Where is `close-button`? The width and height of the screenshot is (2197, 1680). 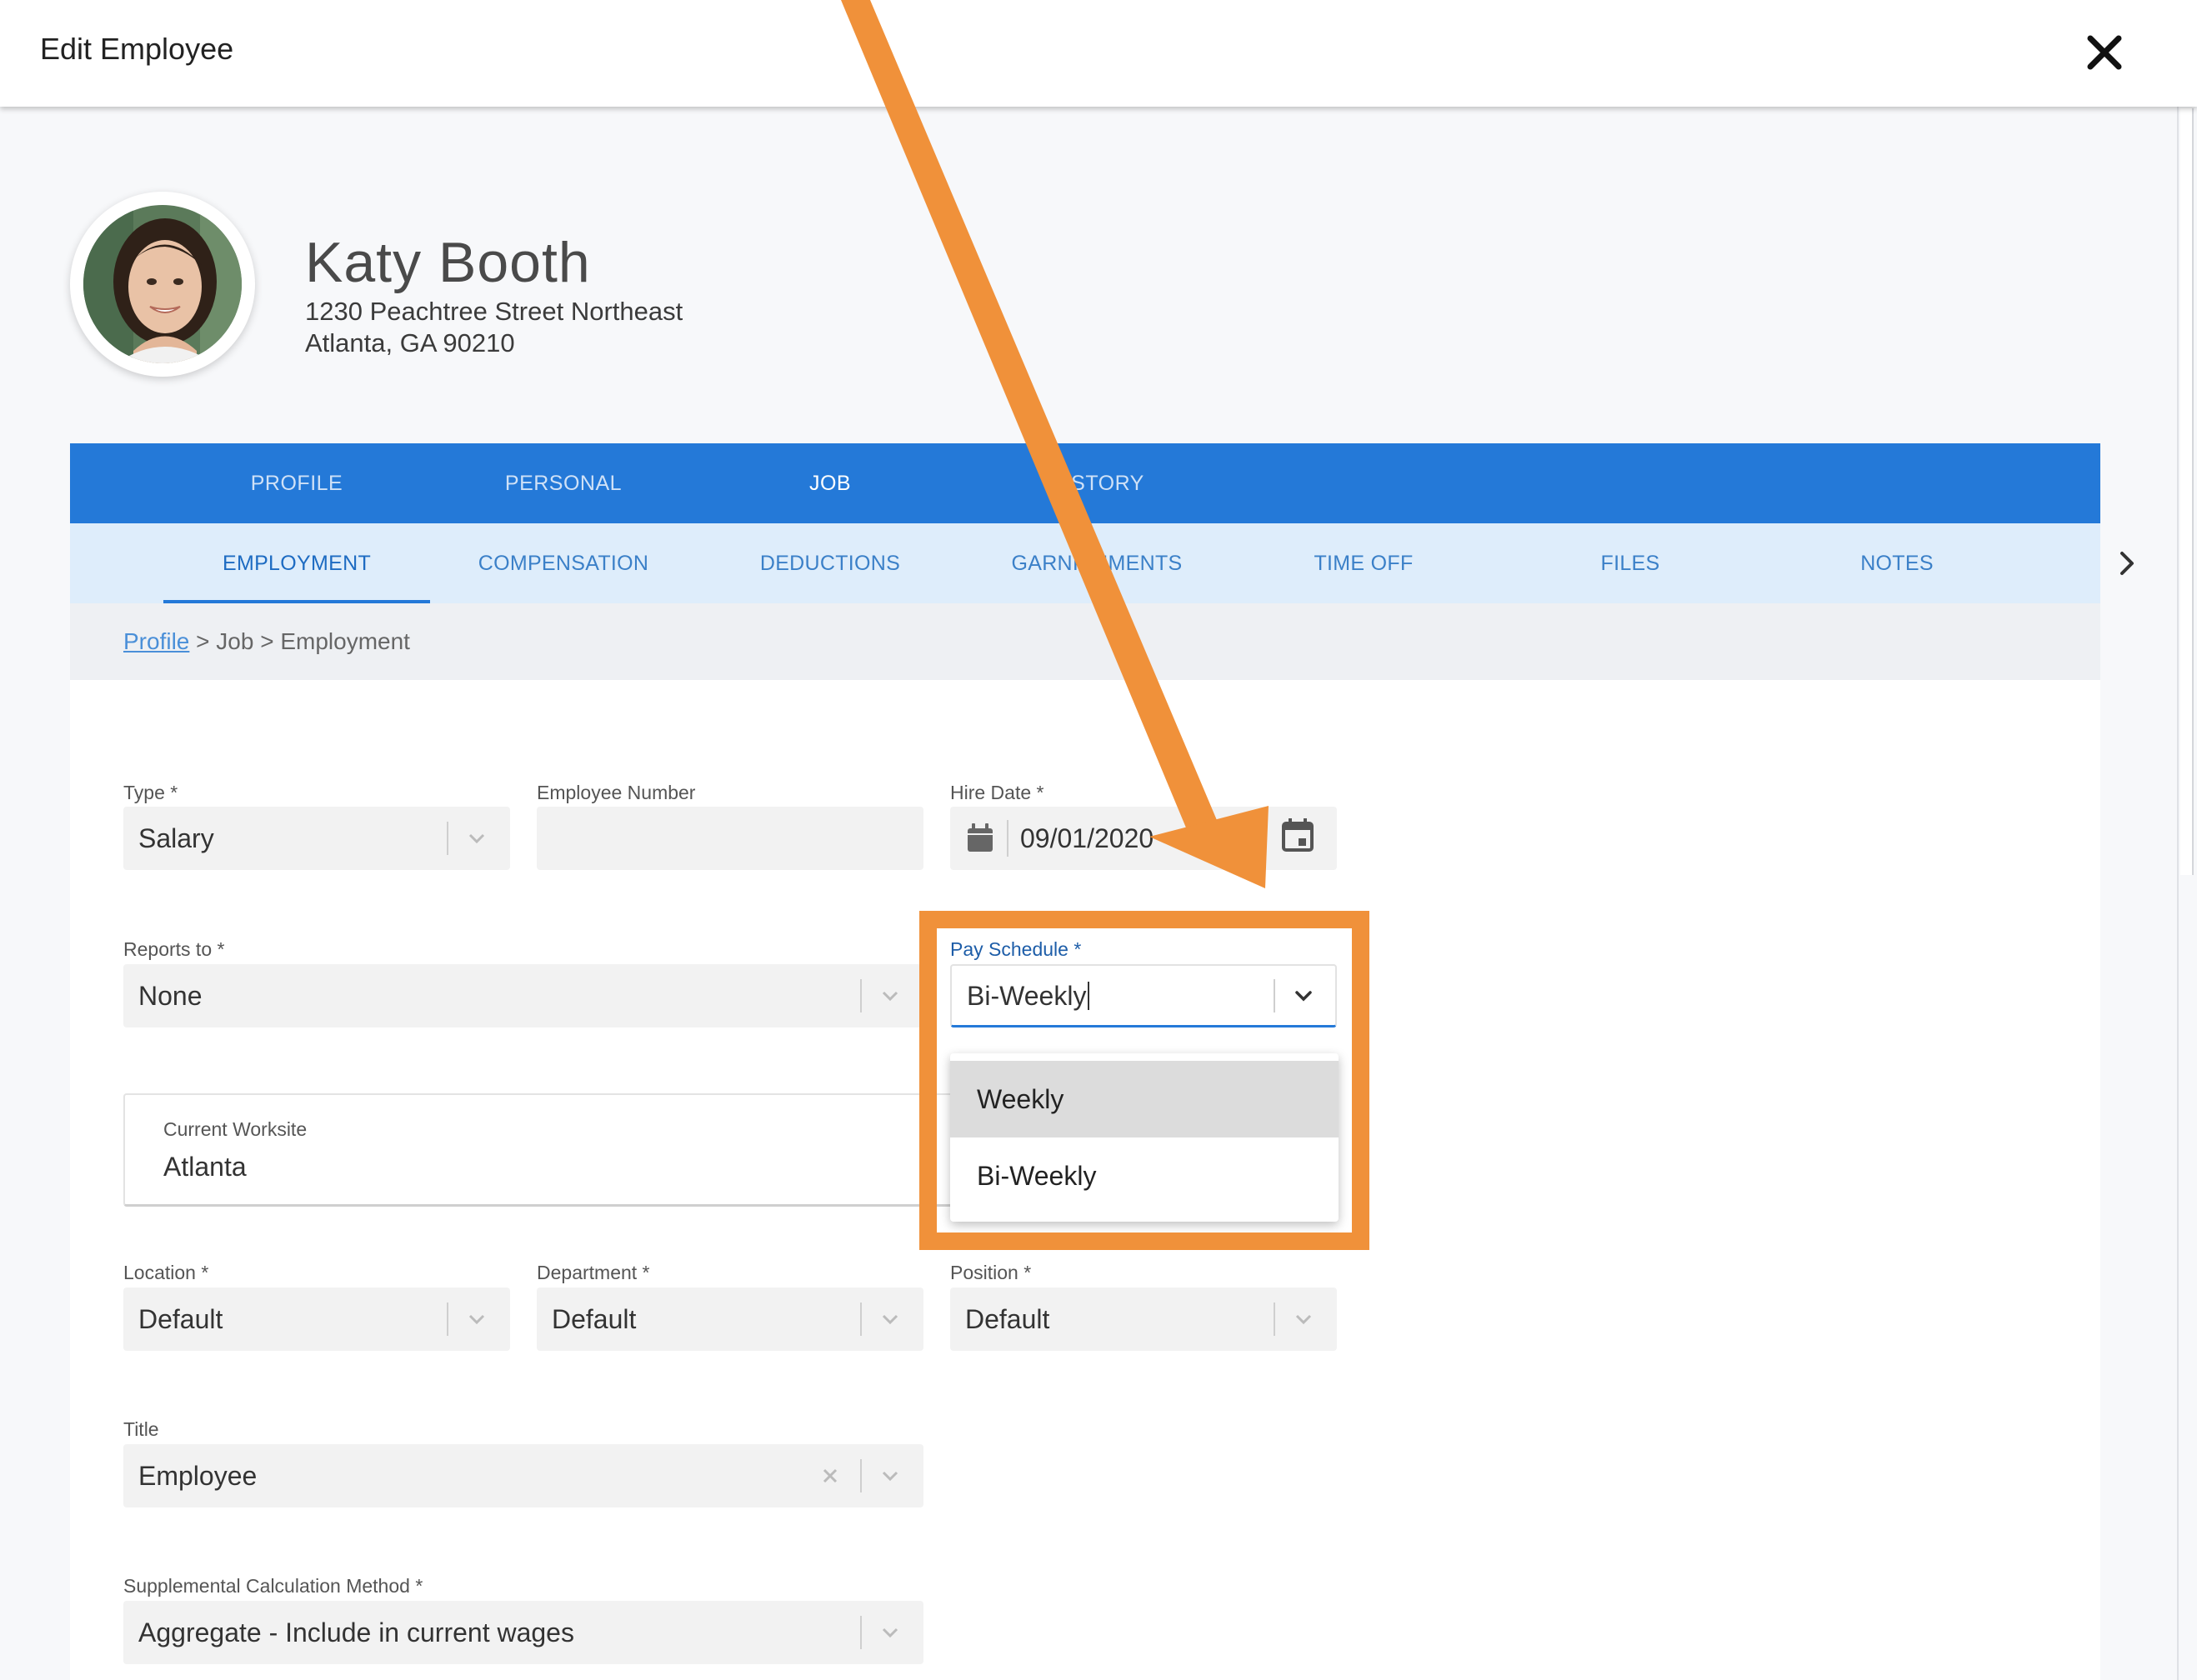 close-button is located at coordinates (2104, 52).